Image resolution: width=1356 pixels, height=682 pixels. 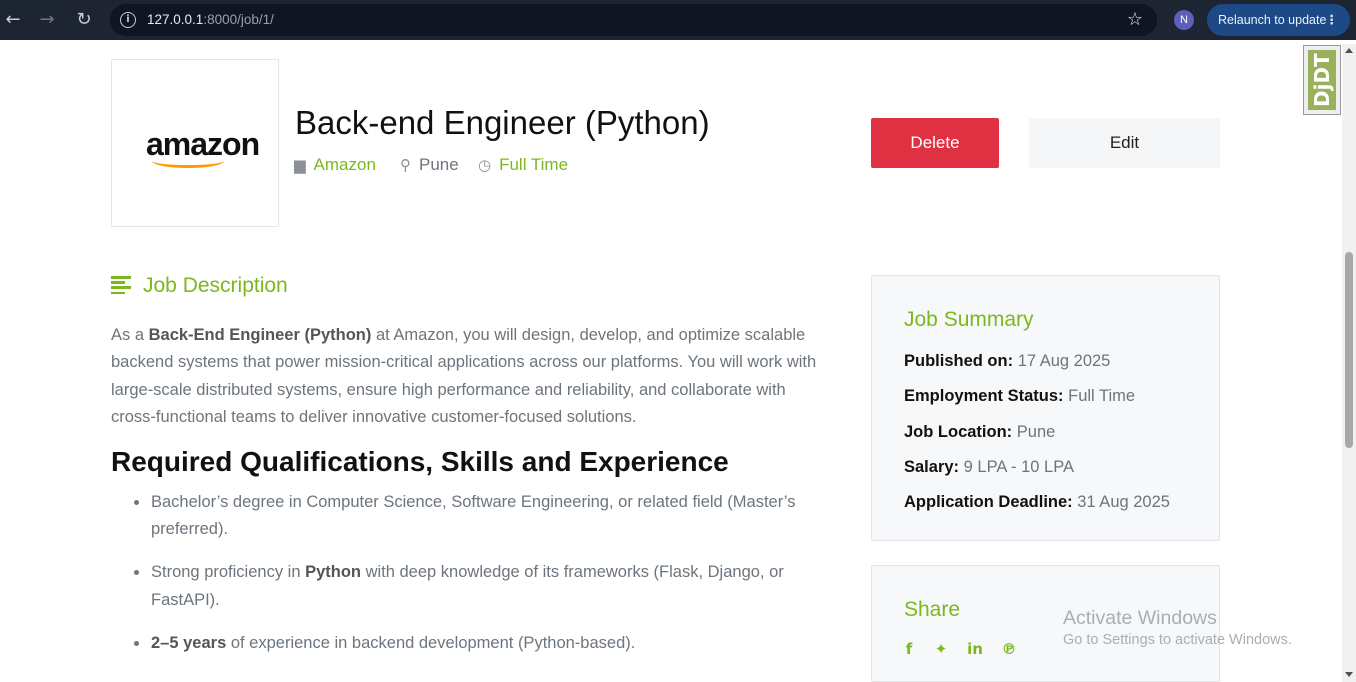 I want to click on job-title: Back-end Engineer (Python), so click(x=502, y=122).